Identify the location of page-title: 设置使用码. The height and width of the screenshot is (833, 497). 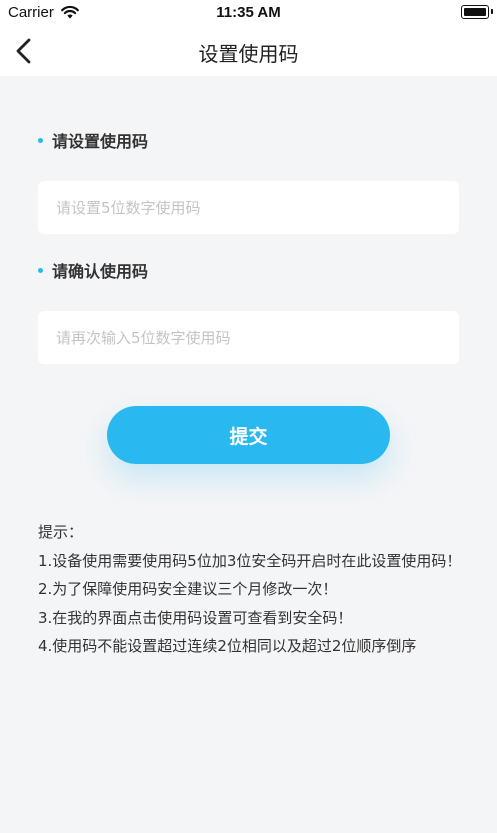
(248, 54).